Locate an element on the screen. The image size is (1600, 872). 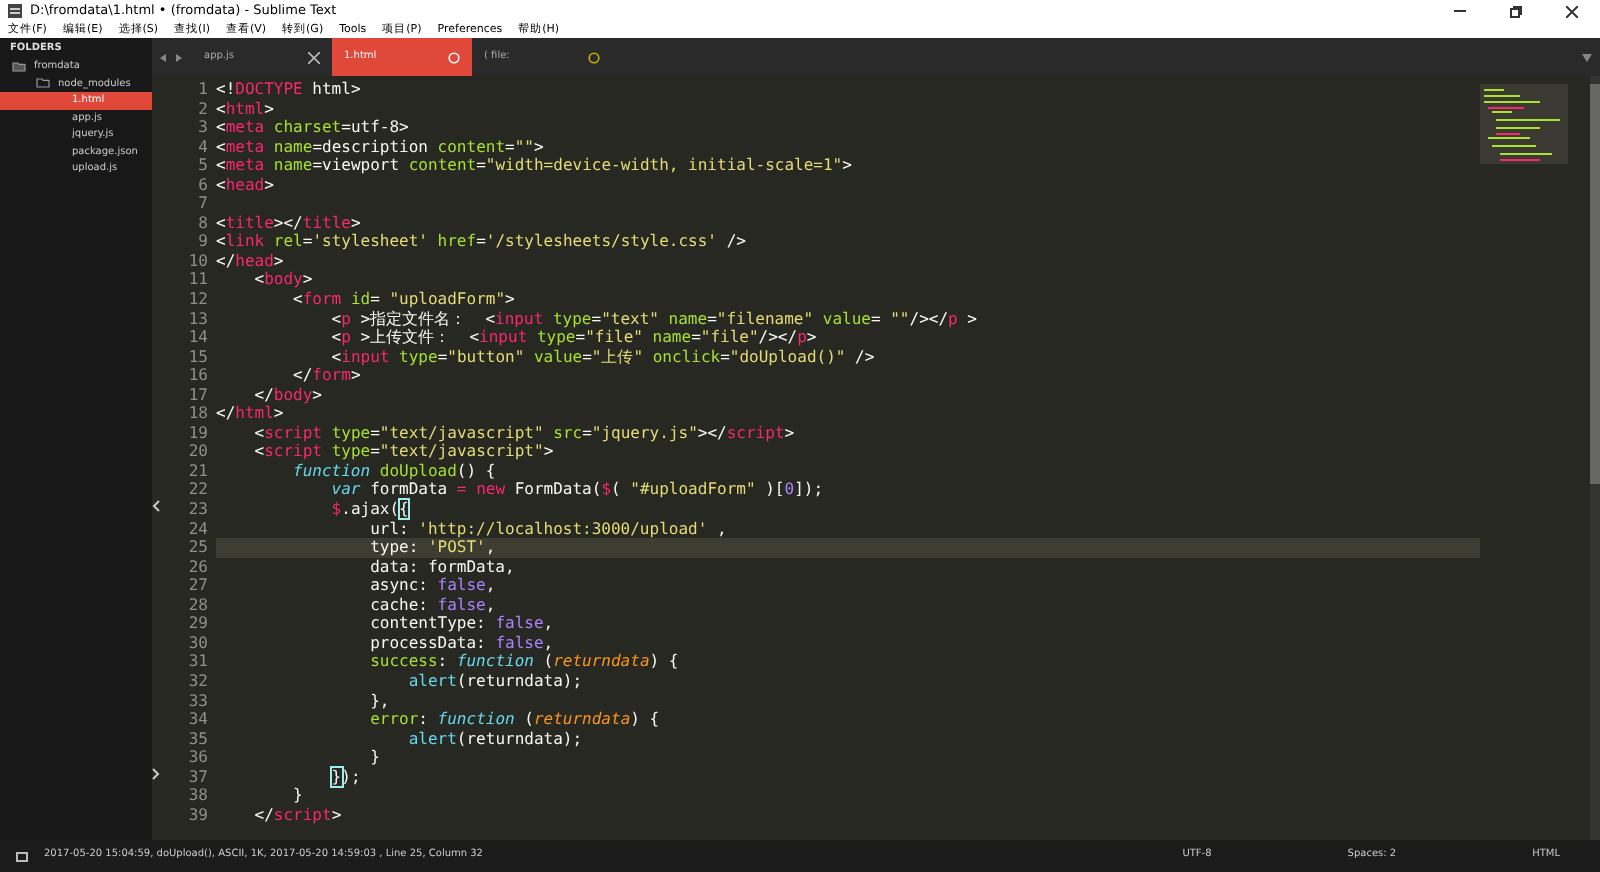
scrollbar-thumb is located at coordinates (1595, 284).